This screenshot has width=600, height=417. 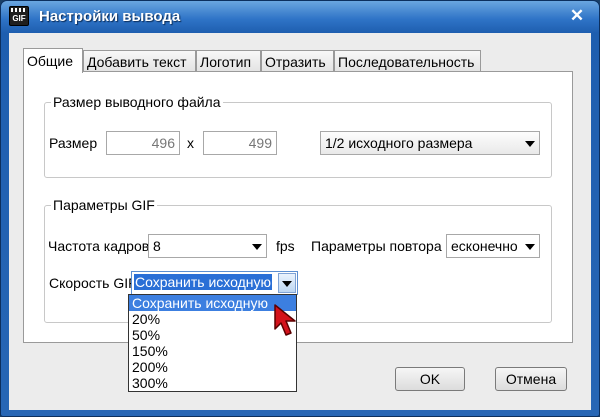 I want to click on window-title: Настройки вывода, so click(x=110, y=16).